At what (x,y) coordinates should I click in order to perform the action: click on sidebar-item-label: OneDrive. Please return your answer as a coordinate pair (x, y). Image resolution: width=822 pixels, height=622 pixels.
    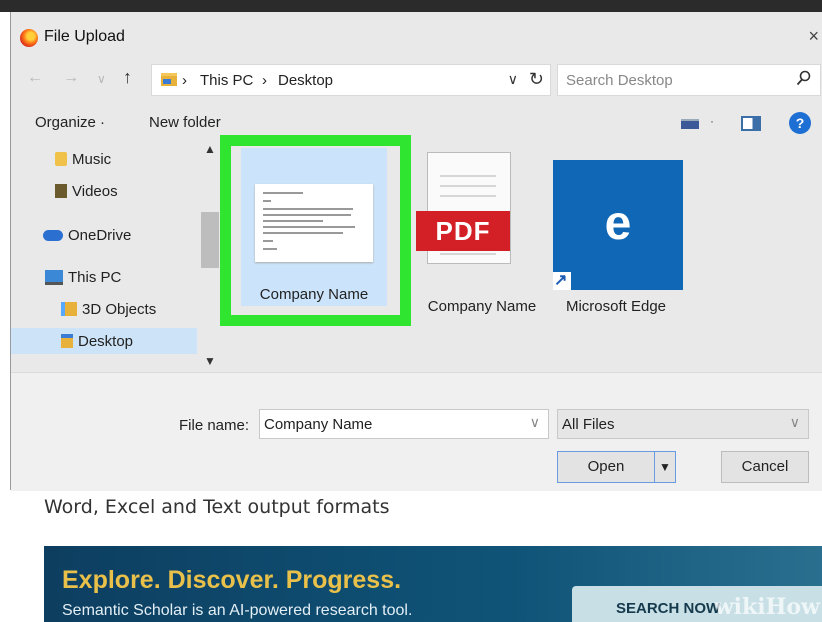
    Looking at the image, I should click on (100, 235).